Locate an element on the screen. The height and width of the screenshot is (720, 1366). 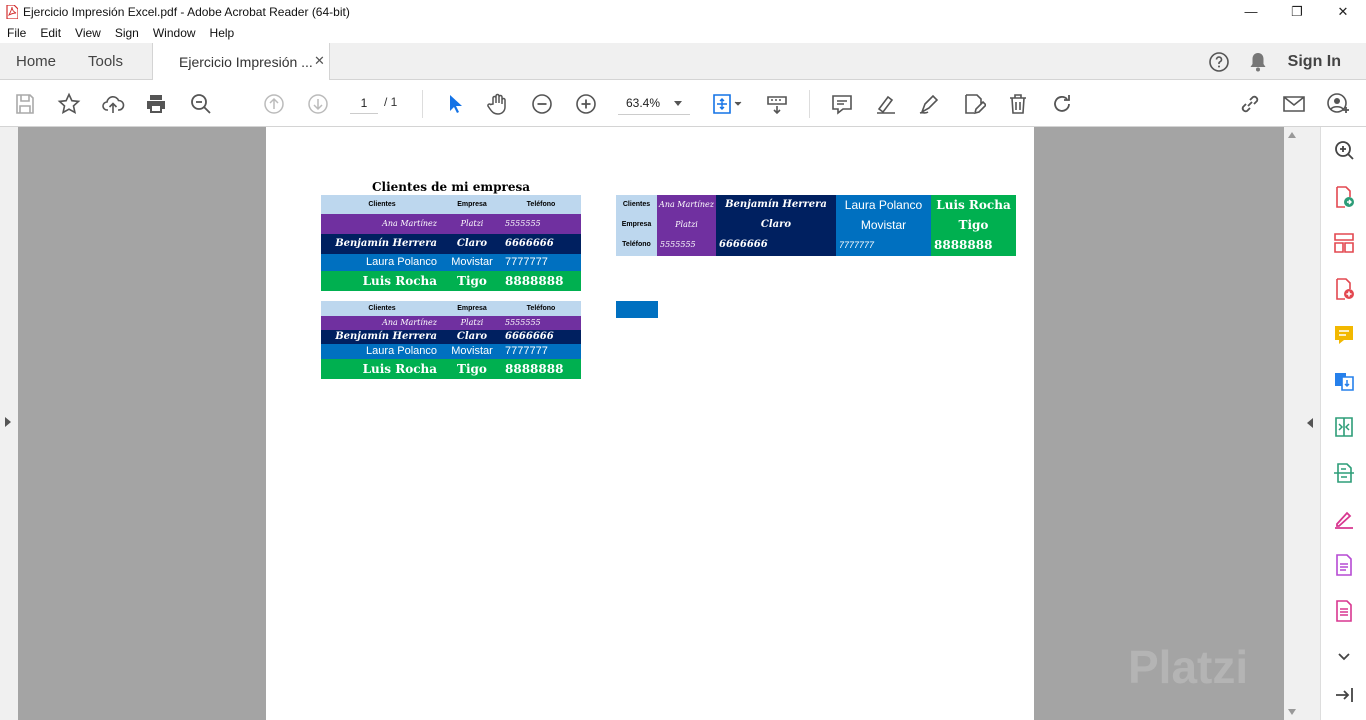
search-zoom-icon is located at coordinates (1344, 150).